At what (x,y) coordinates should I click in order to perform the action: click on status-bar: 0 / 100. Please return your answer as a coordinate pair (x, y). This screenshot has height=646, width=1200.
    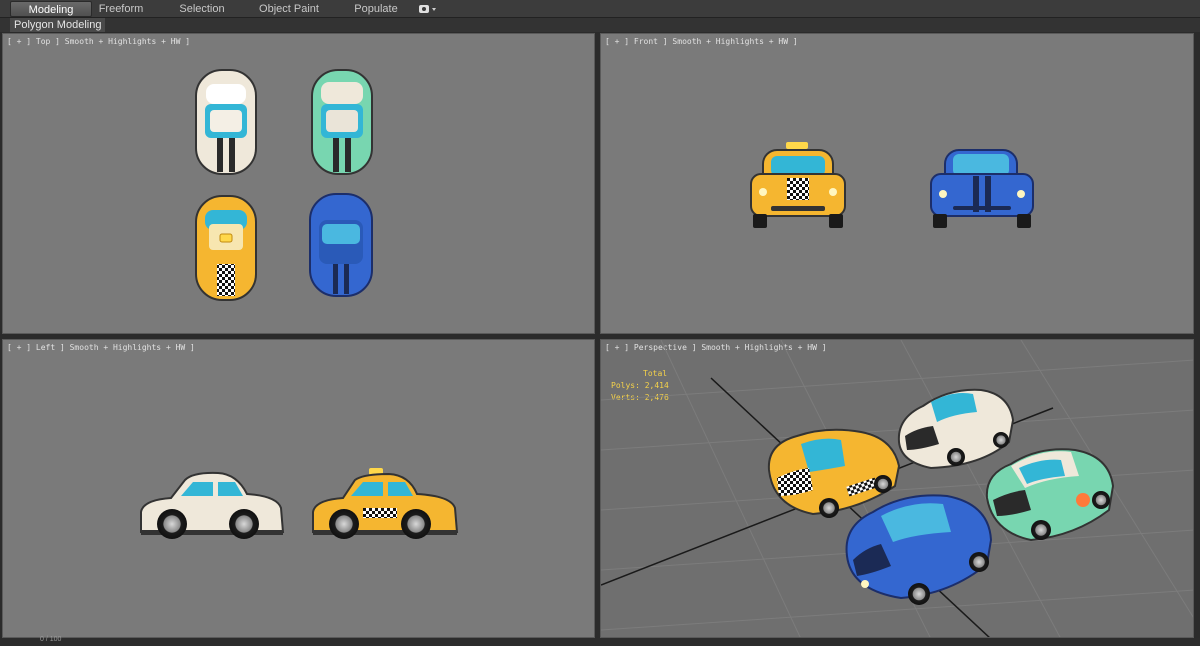
    Looking at the image, I should click on (600, 641).